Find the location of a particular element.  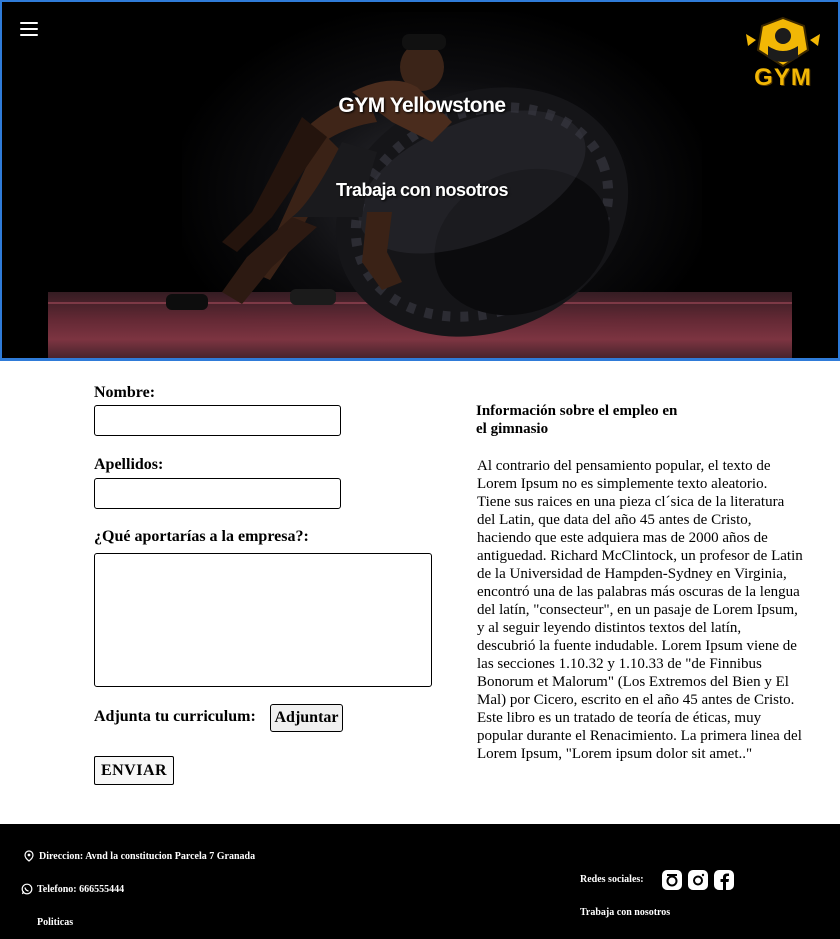

submit-button: ENVIAR is located at coordinates (134, 770).